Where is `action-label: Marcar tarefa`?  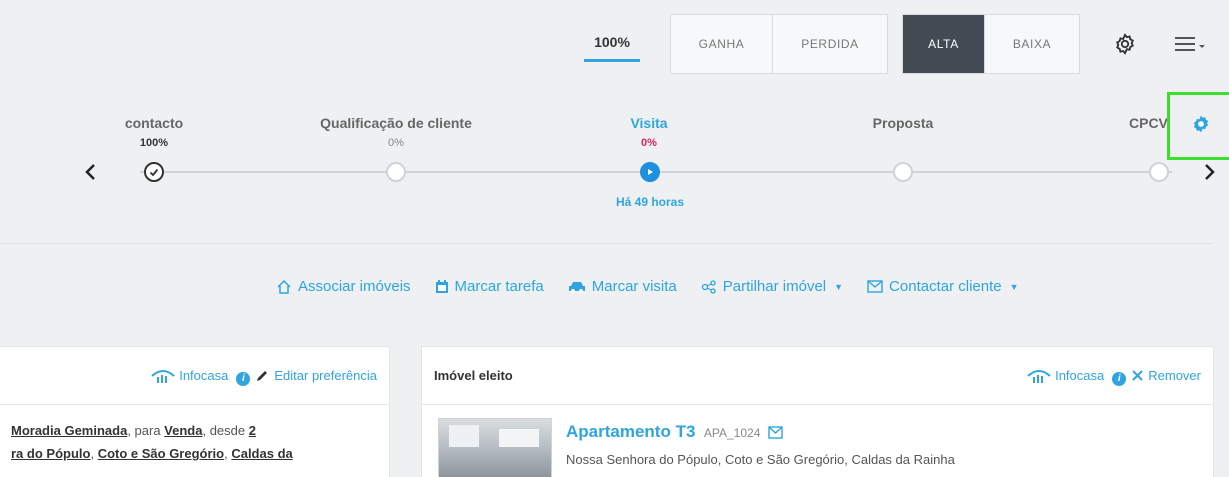 action-label: Marcar tarefa is located at coordinates (499, 286).